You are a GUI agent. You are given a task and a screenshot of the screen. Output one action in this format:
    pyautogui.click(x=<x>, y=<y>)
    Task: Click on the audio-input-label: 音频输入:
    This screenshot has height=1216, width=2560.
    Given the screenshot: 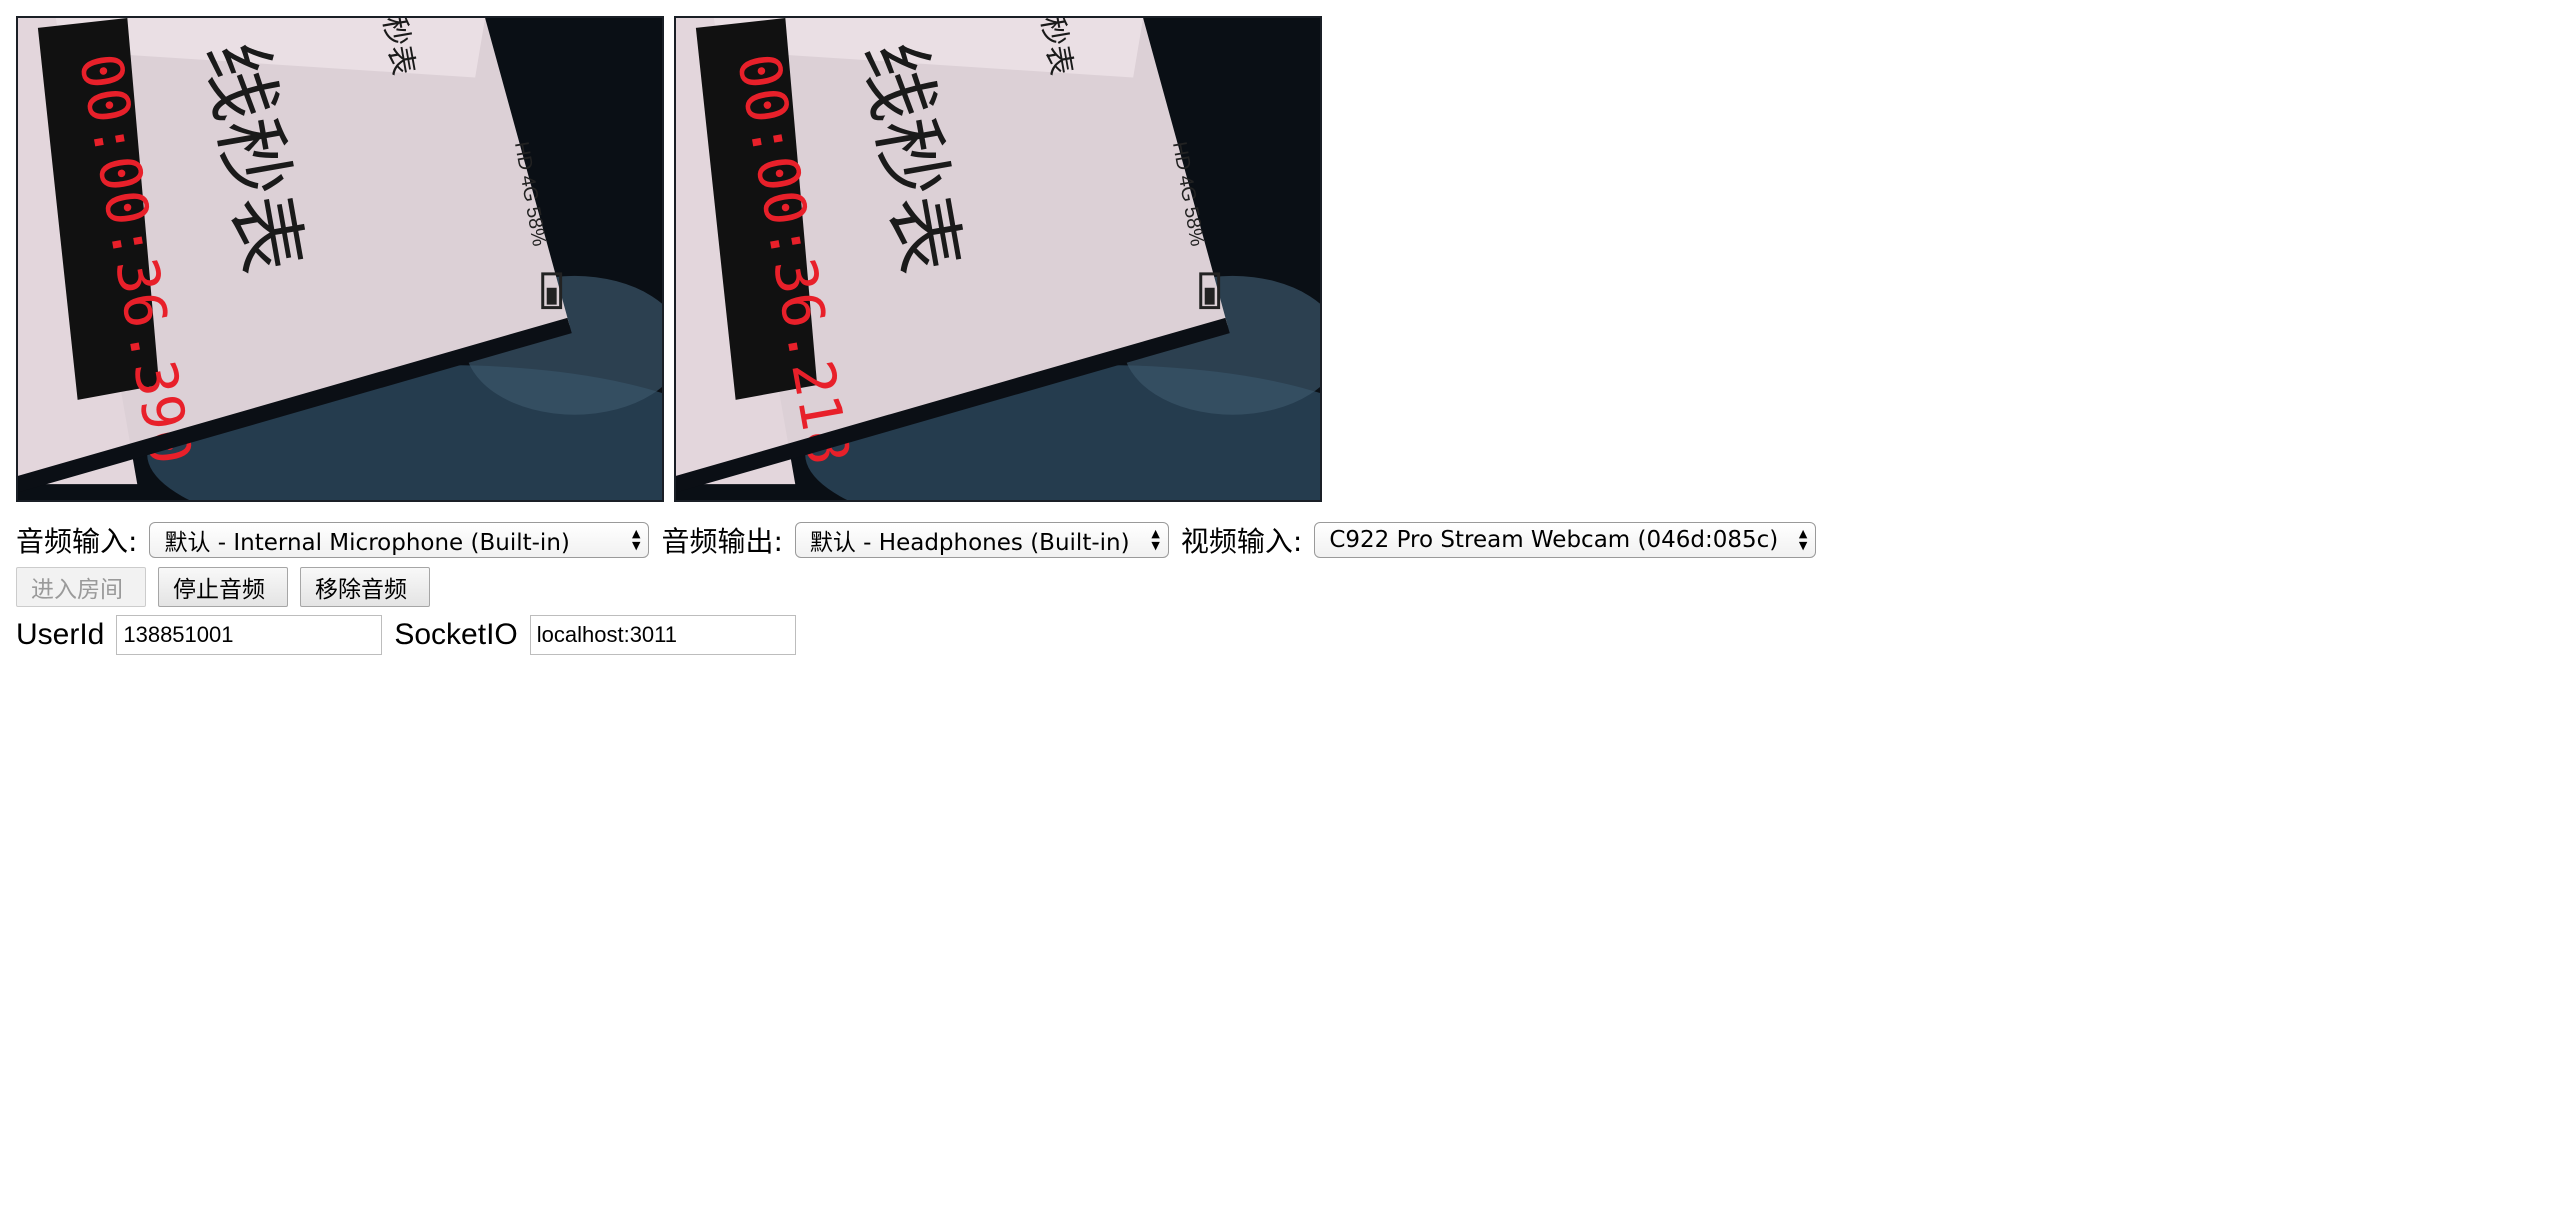 What is the action you would take?
    pyautogui.click(x=77, y=541)
    